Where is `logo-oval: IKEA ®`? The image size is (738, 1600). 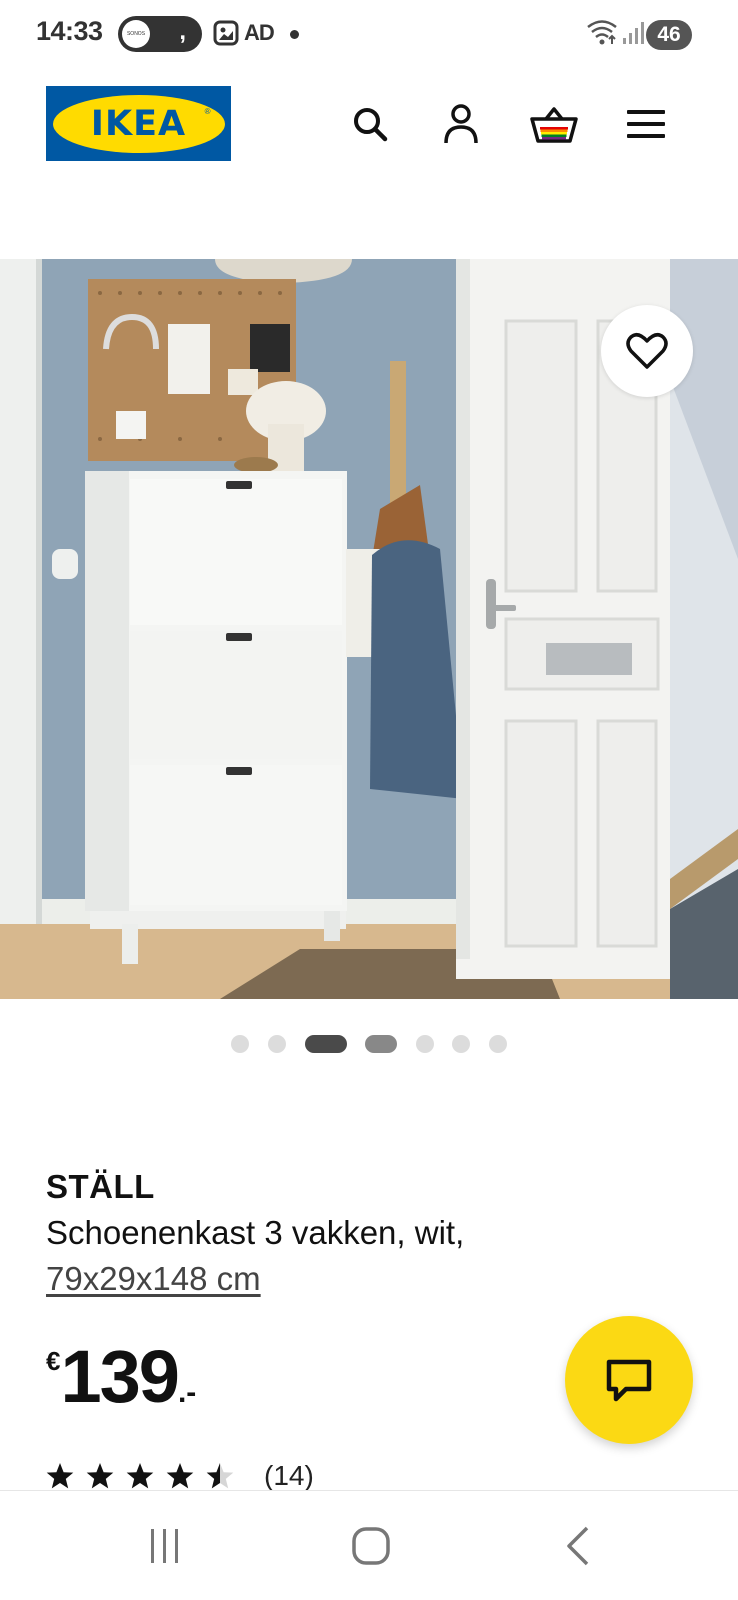 logo-oval: IKEA ® is located at coordinates (138, 123).